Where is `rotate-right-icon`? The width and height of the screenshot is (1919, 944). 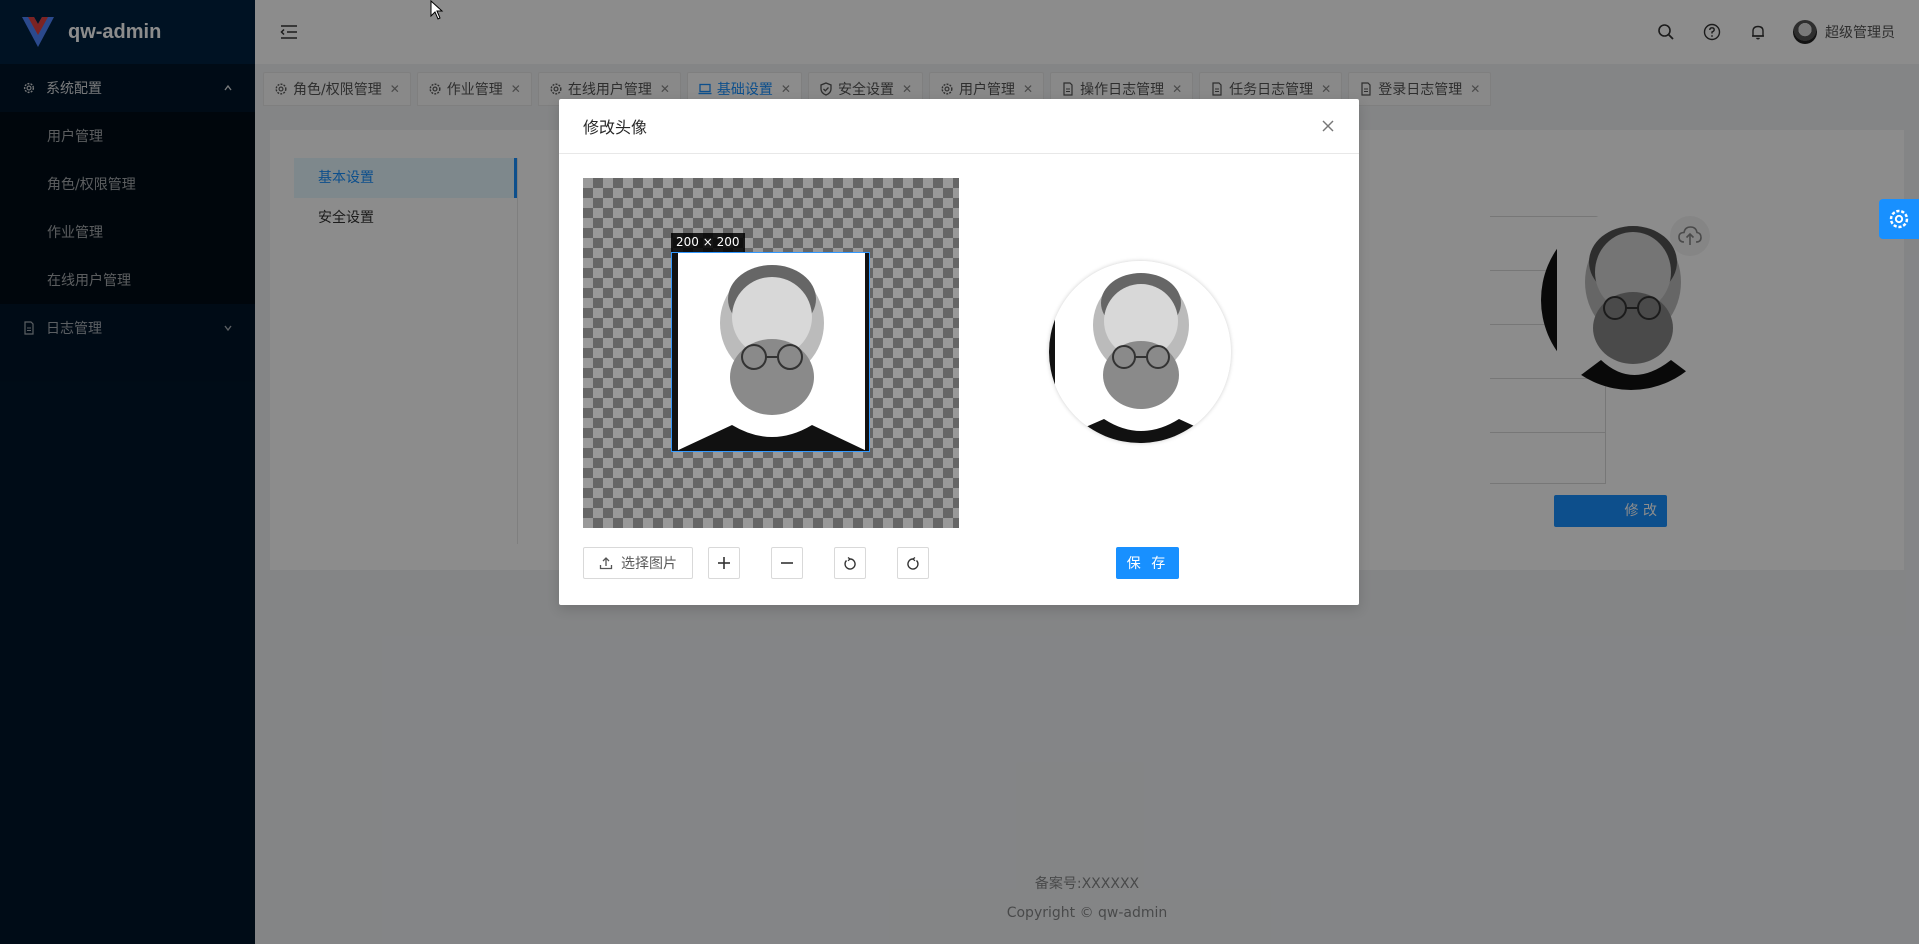
rotate-right-icon is located at coordinates (913, 563).